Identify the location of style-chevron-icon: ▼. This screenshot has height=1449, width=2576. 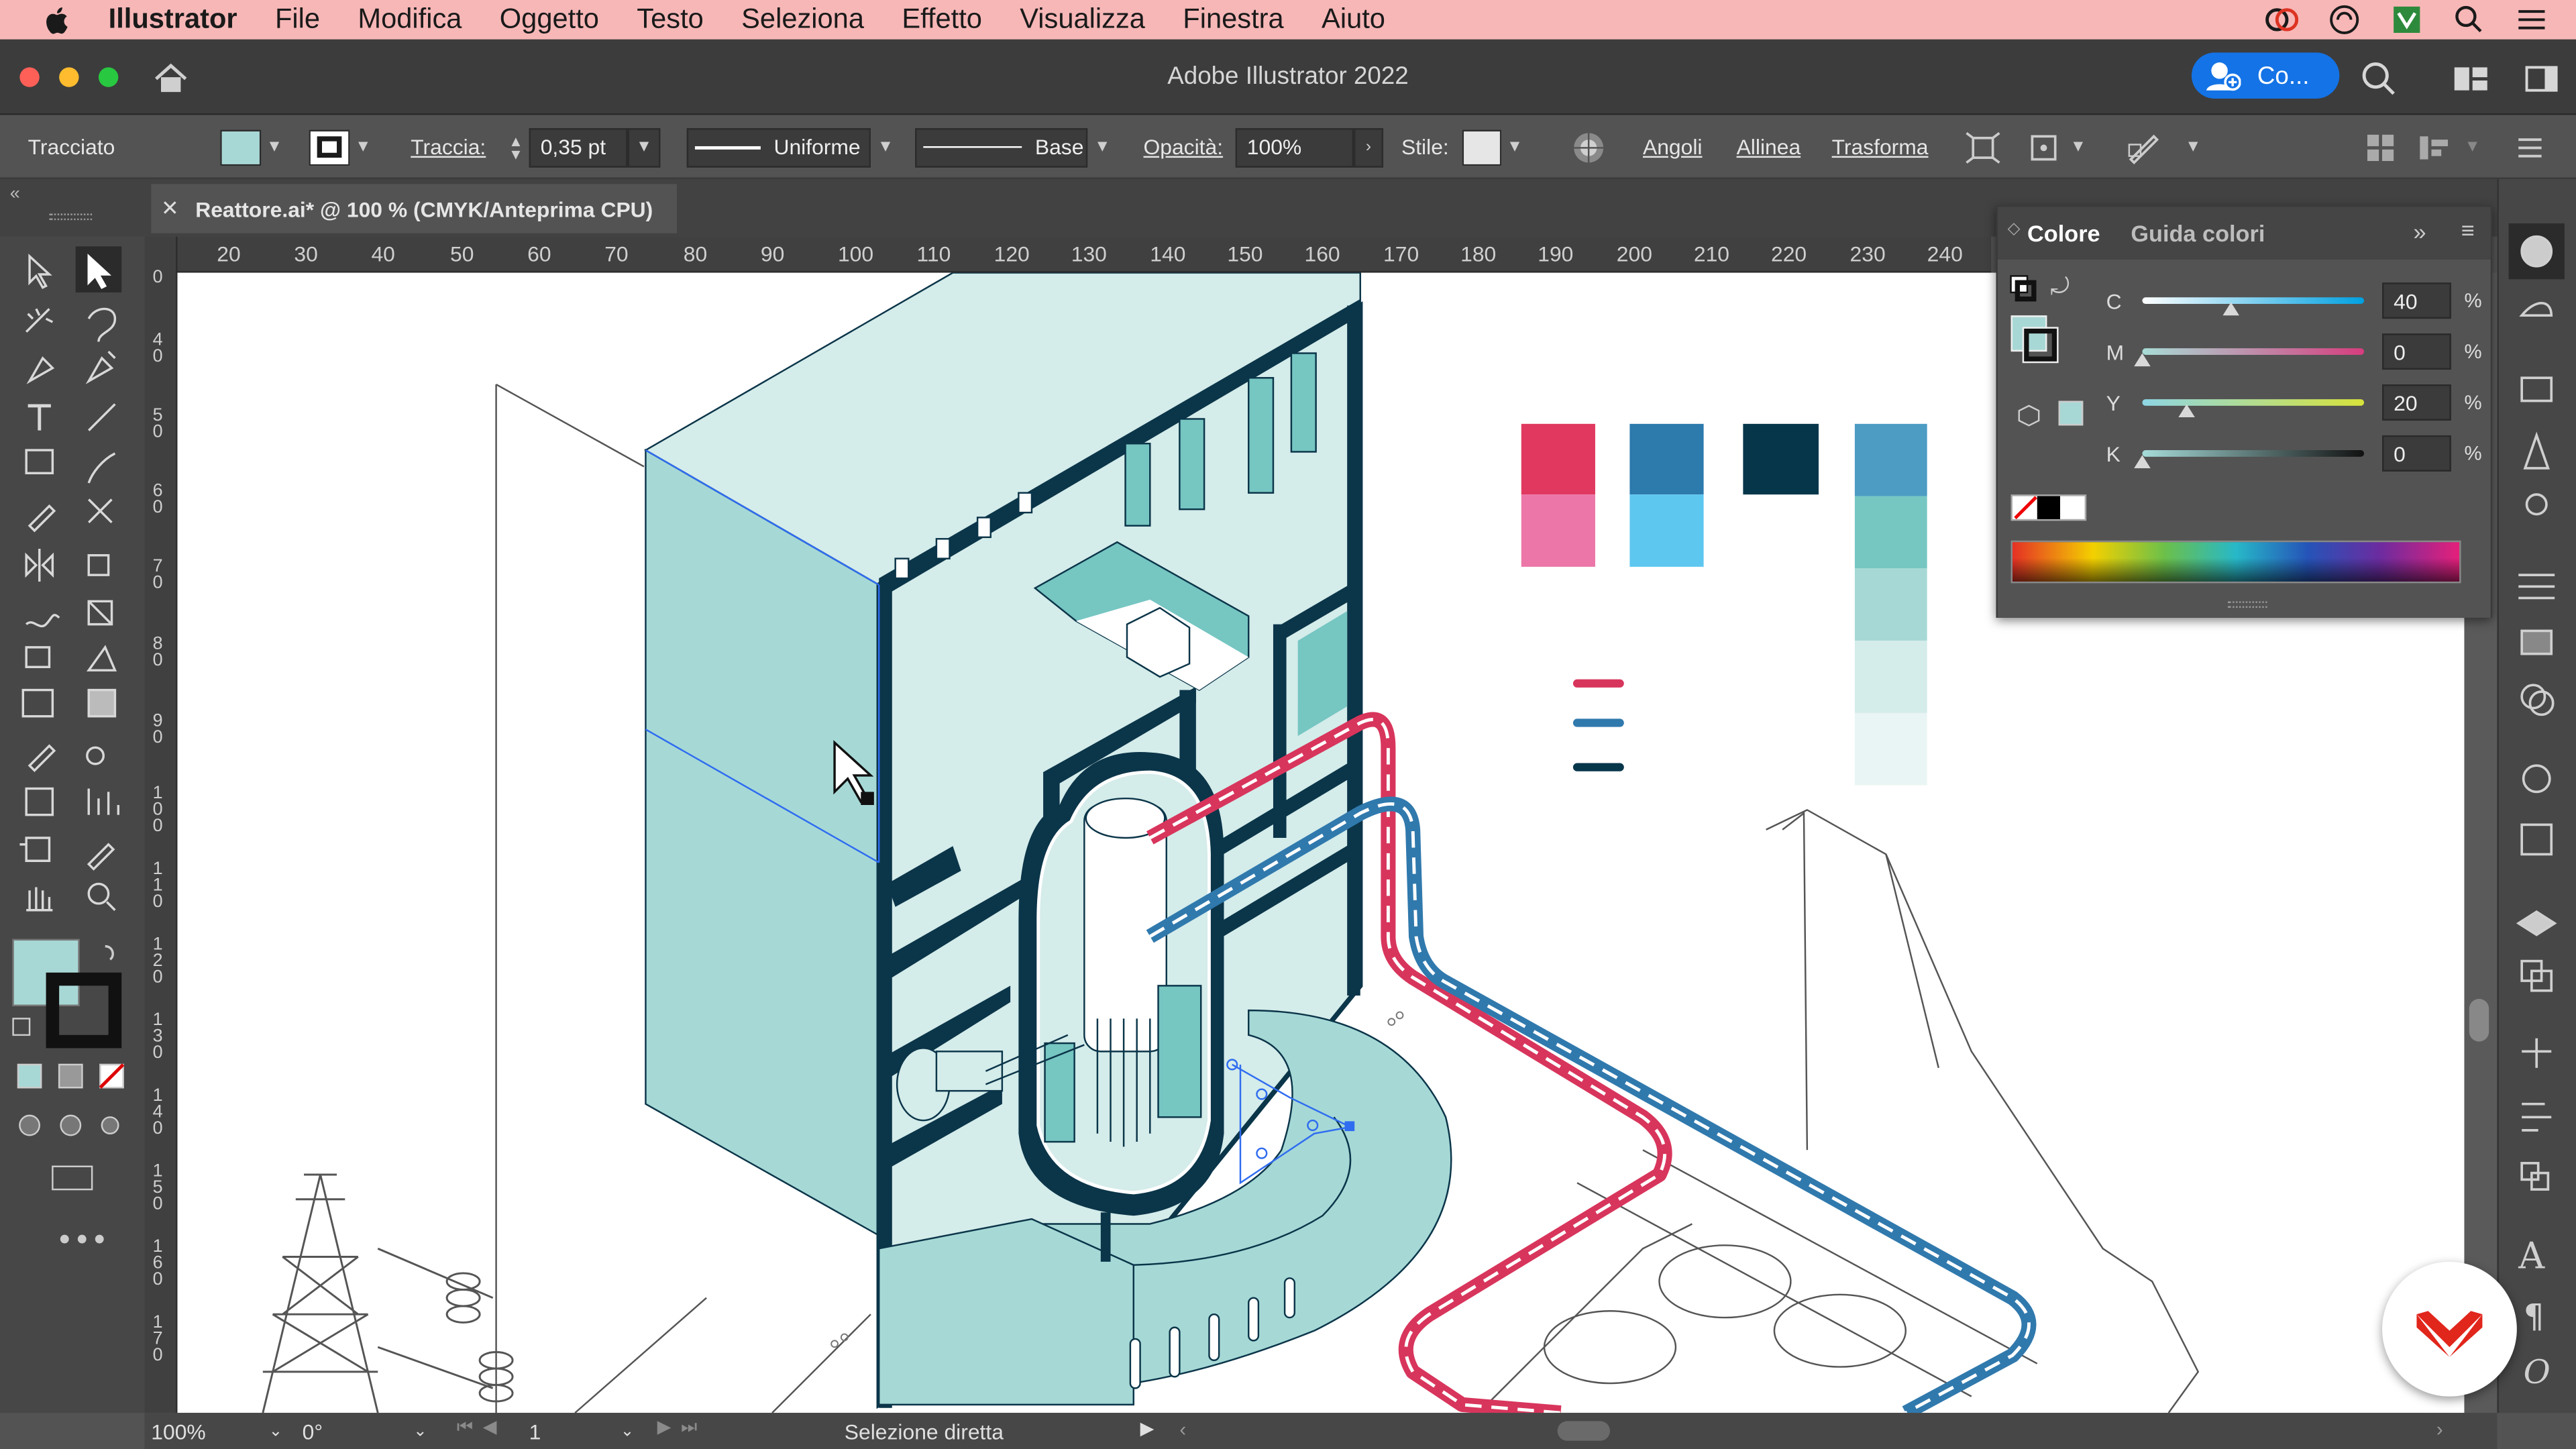
(1514, 147).